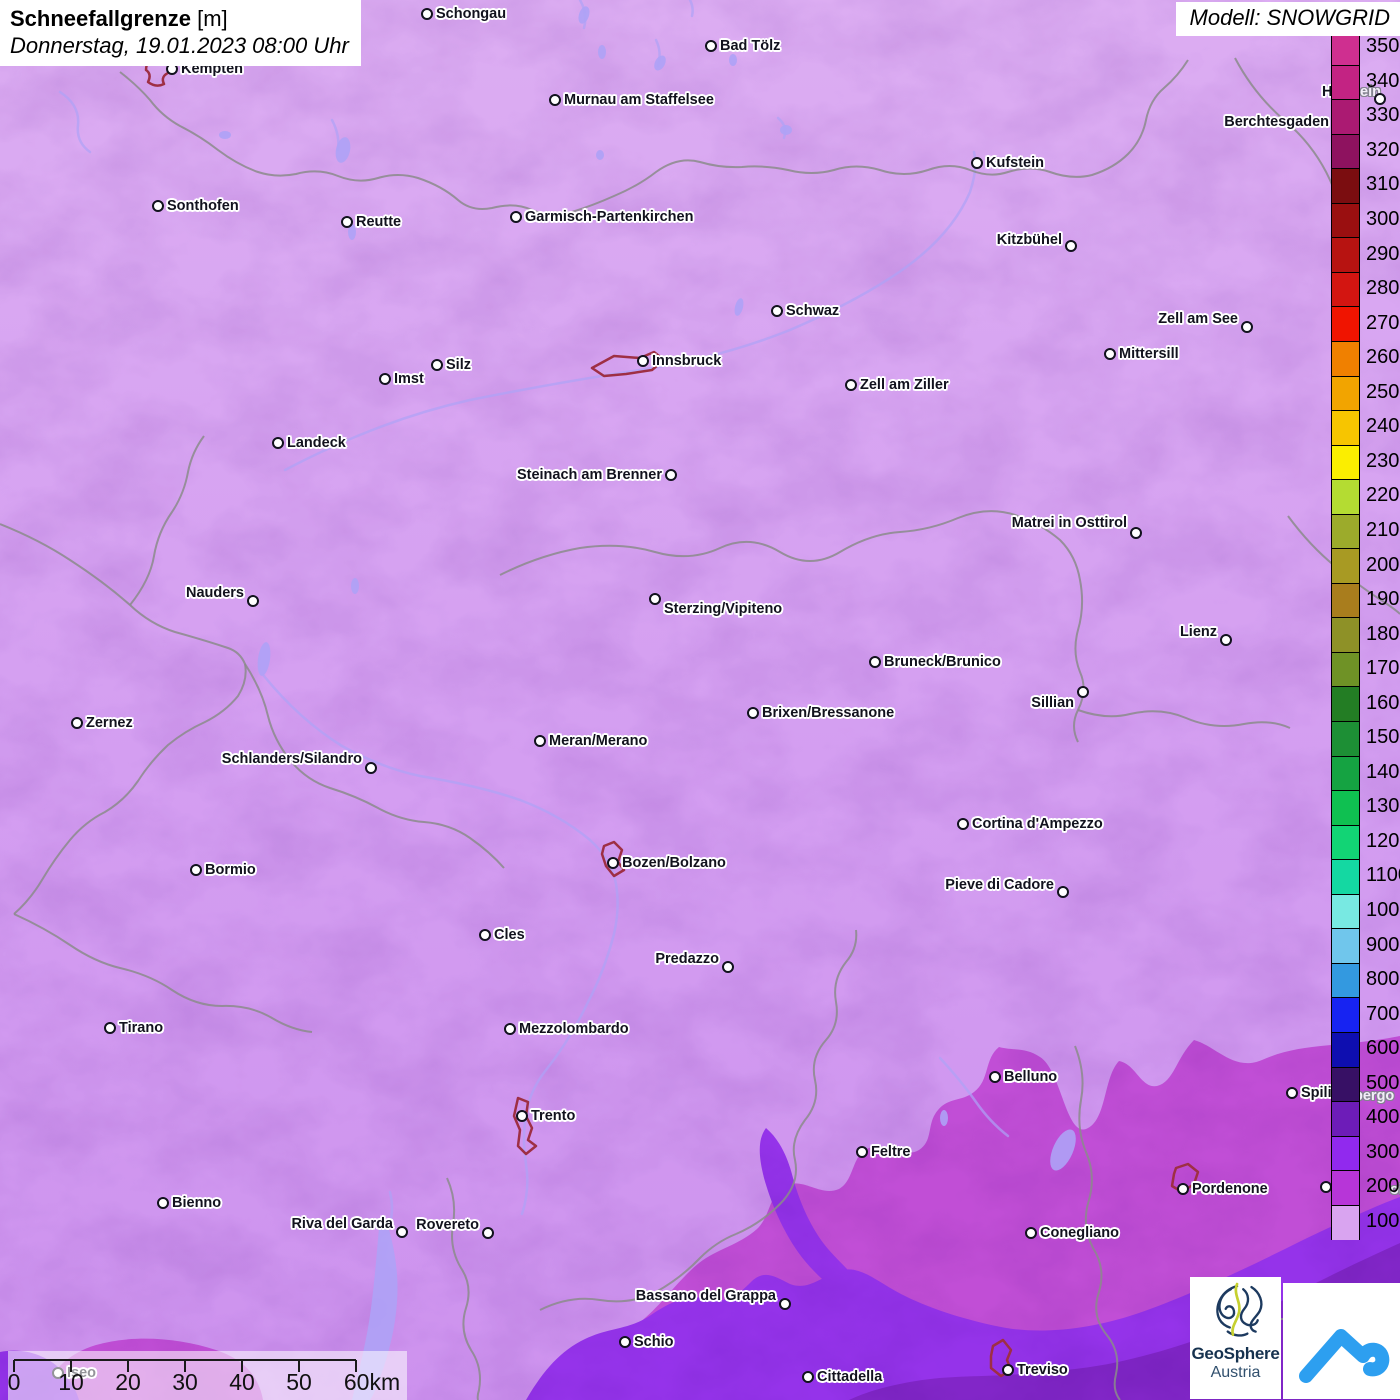  I want to click on map-datetime: Donnerstag, 19.01.2023 08:00 Uhr, so click(179, 45).